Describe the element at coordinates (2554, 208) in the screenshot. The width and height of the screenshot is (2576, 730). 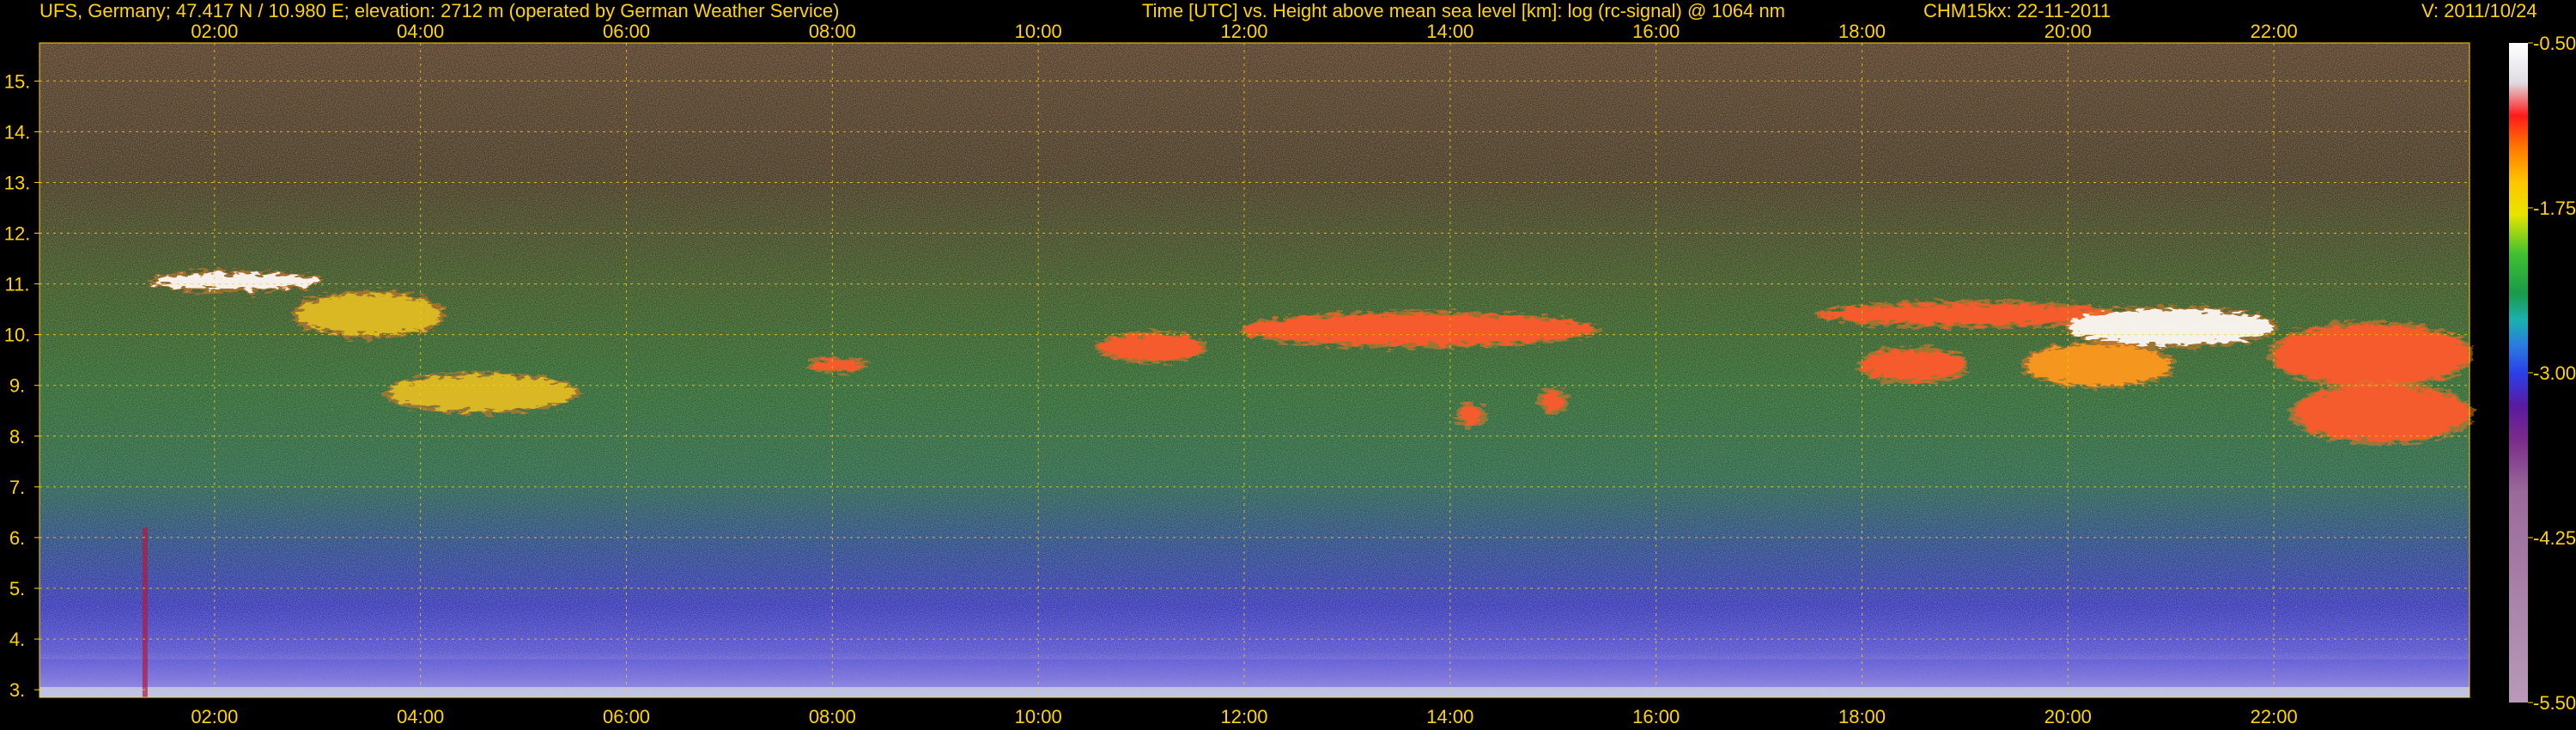
I see `colorbar-tick-label: -1.75` at that location.